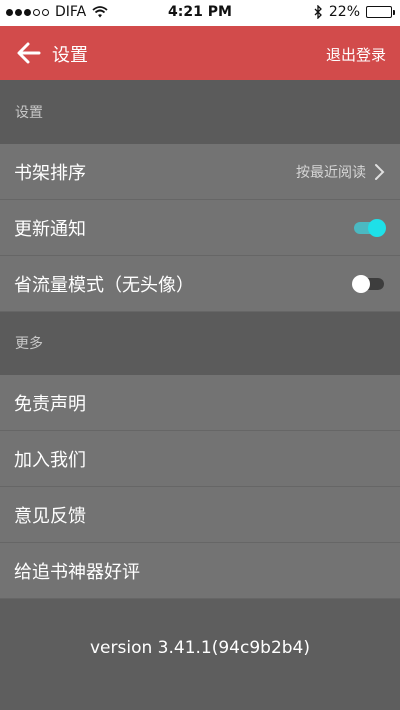 The width and height of the screenshot is (400, 710). Describe the element at coordinates (77, 572) in the screenshot. I see `rate-app-label: 给追书神器好评` at that location.